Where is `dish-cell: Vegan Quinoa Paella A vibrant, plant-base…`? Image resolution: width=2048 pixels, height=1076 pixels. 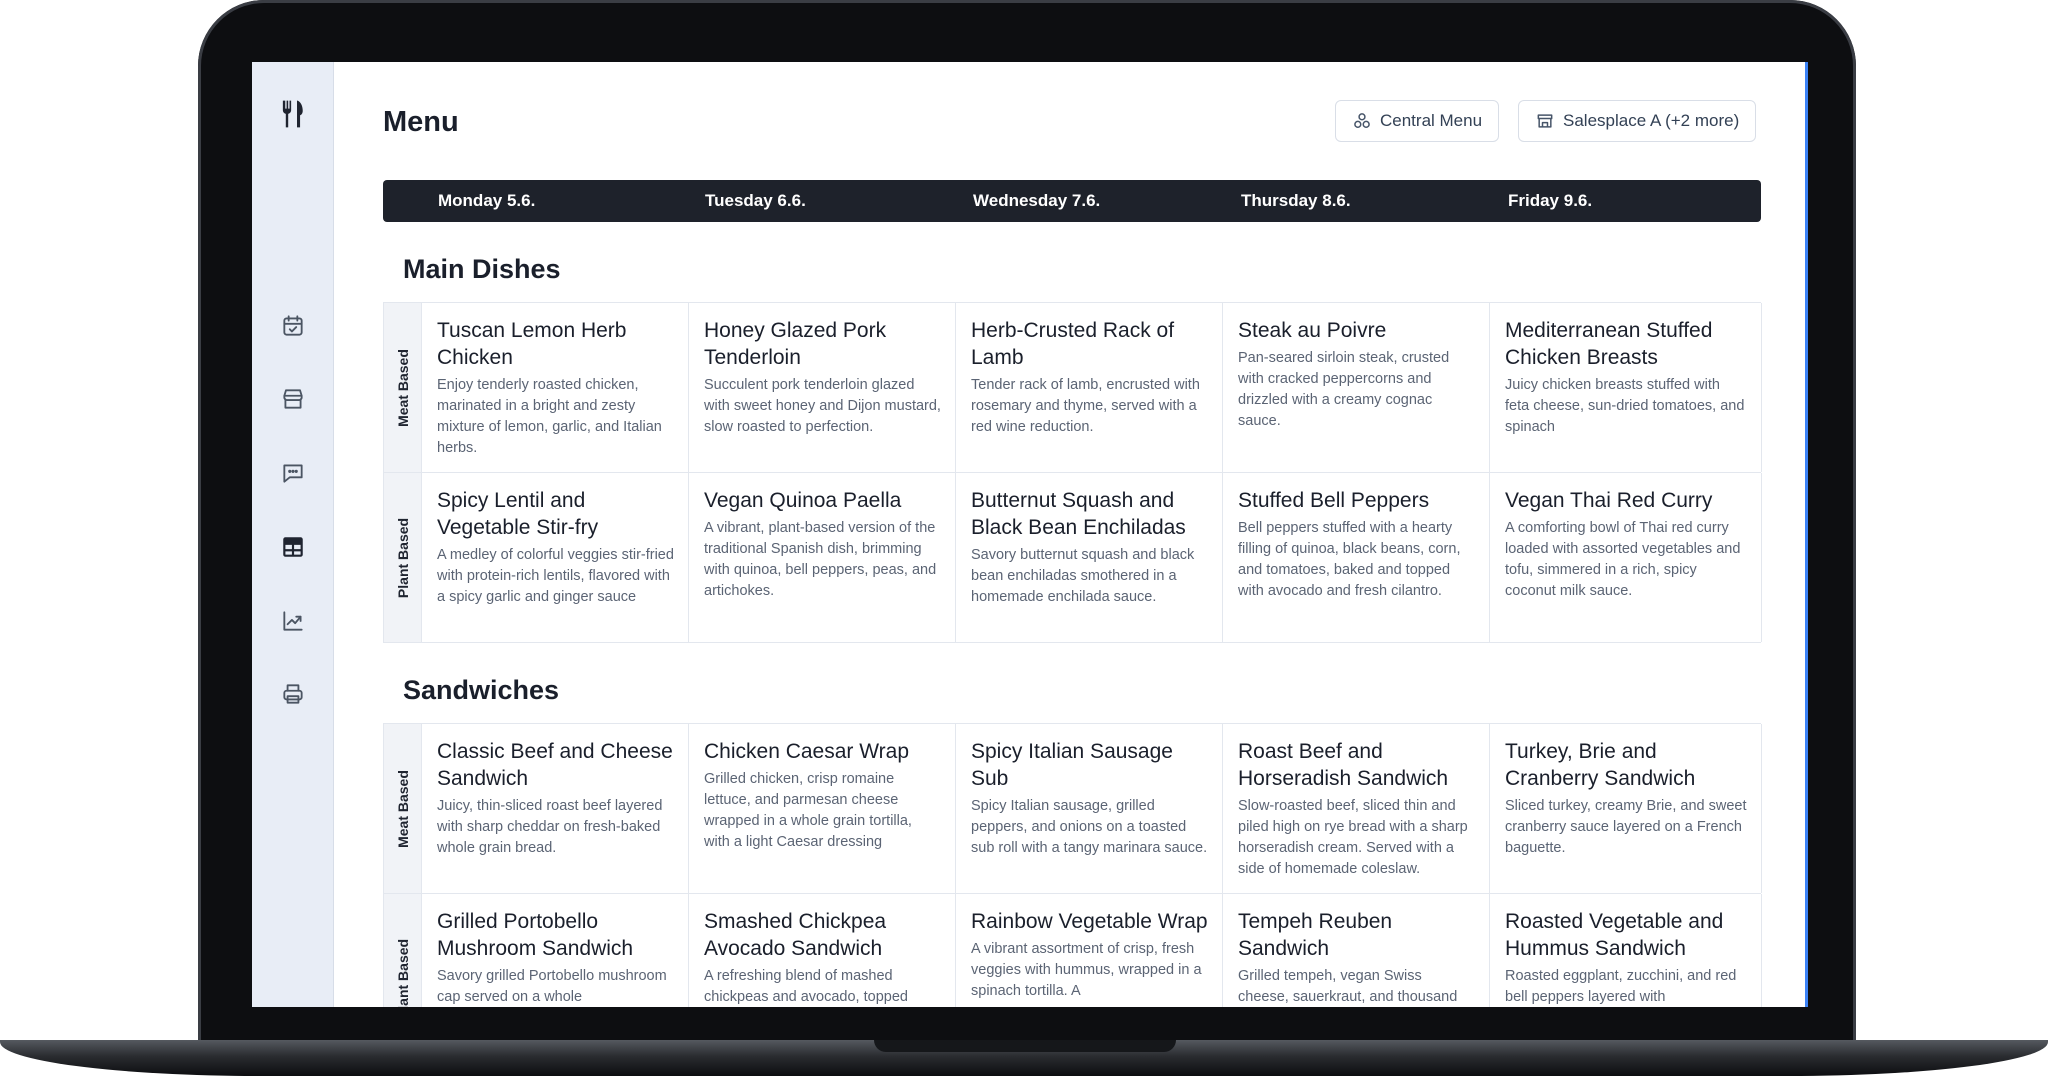
dish-cell: Vegan Quinoa Paella A vibrant, plant-base… is located at coordinates (822, 557).